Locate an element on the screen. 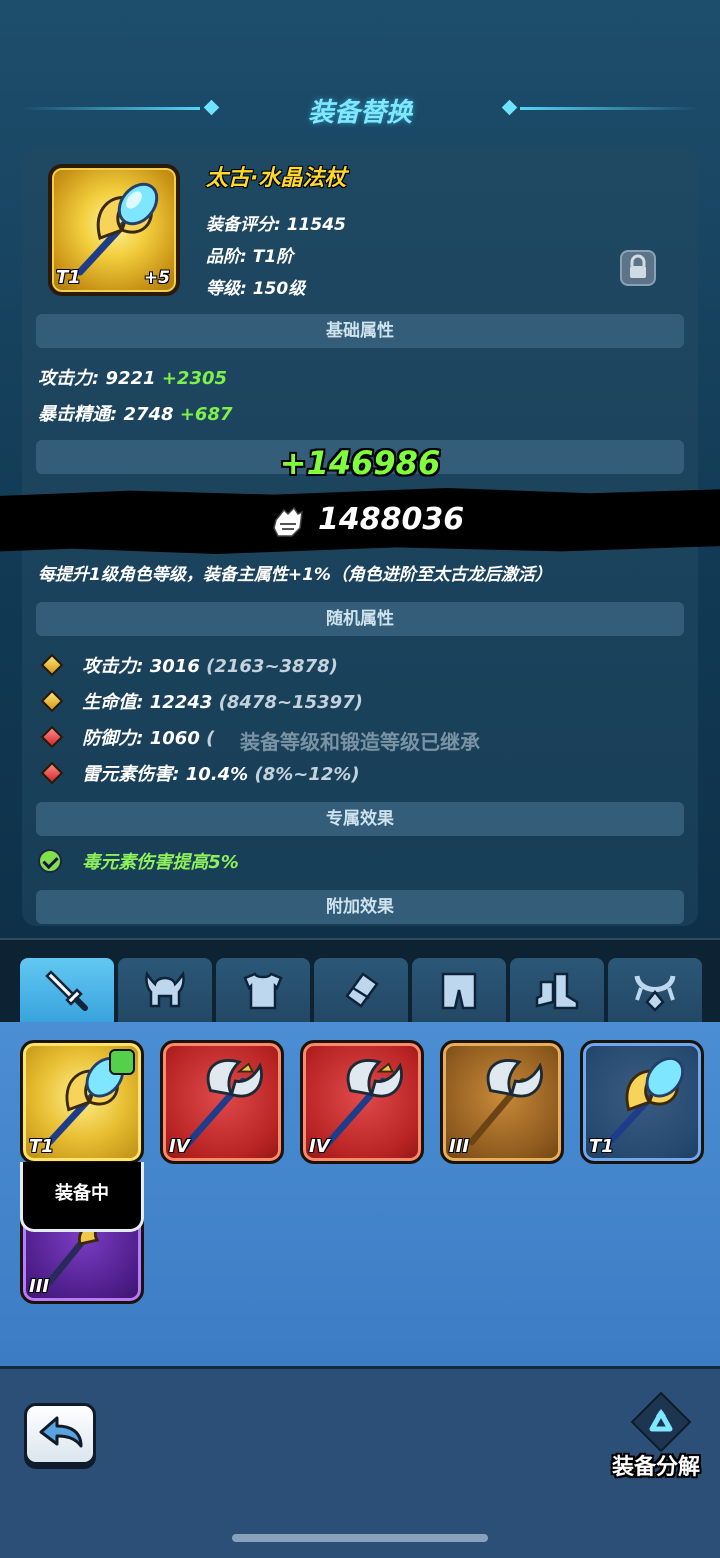 Image resolution: width=720 pixels, height=1558 pixels. stat-label: 生命值: 12243 is located at coordinates (147, 702).